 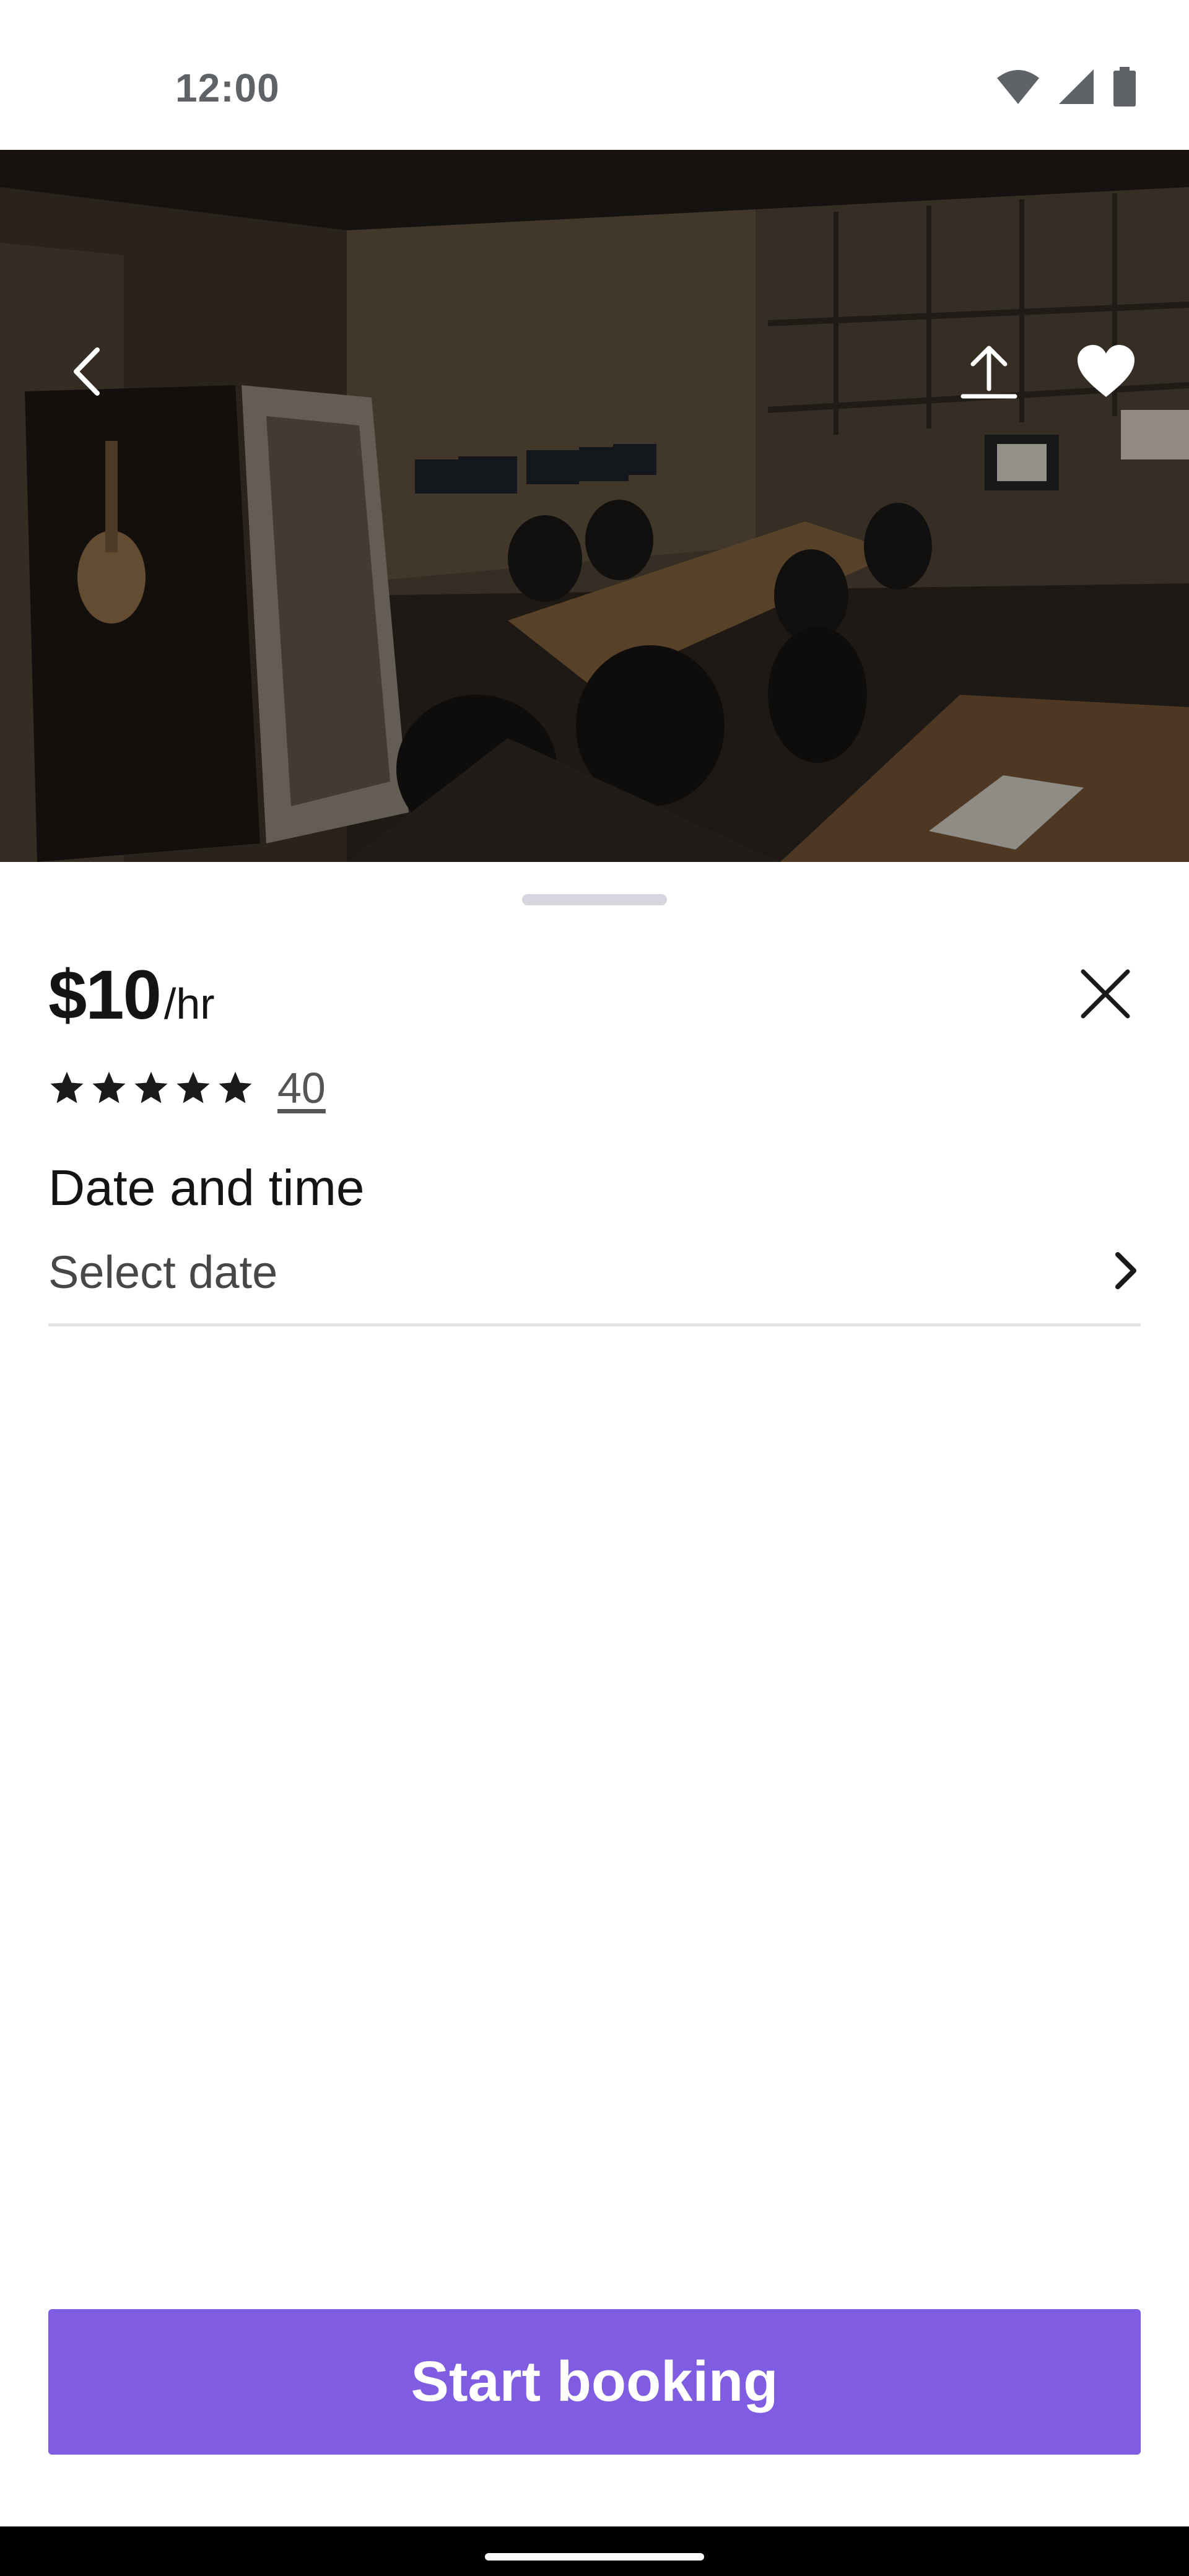 I want to click on rating: 40, so click(x=187, y=1088).